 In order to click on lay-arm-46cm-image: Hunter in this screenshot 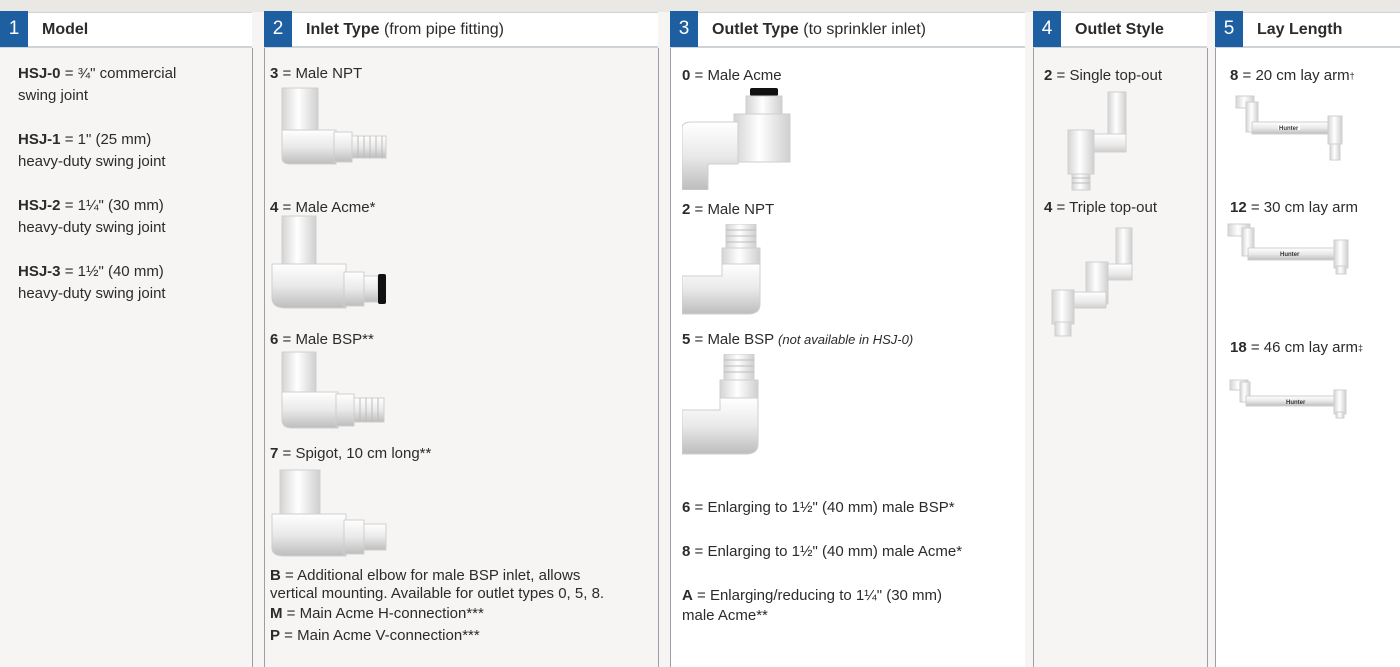, I will do `click(1288, 399)`.